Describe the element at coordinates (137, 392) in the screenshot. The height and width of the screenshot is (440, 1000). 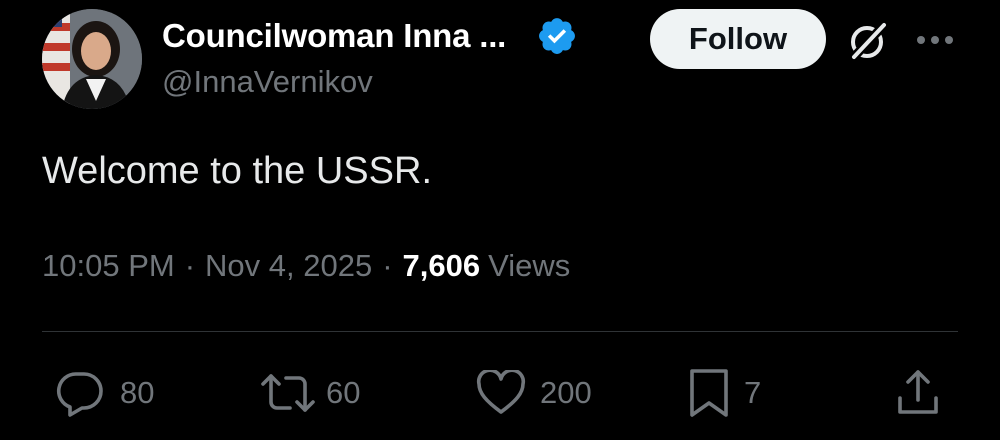
I see `reply-count: 80` at that location.